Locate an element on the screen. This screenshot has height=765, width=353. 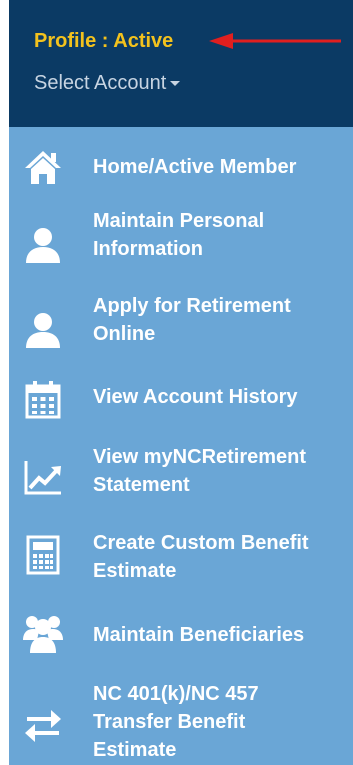
menu-item-home: Home/Active Member is located at coordinates (181, 167).